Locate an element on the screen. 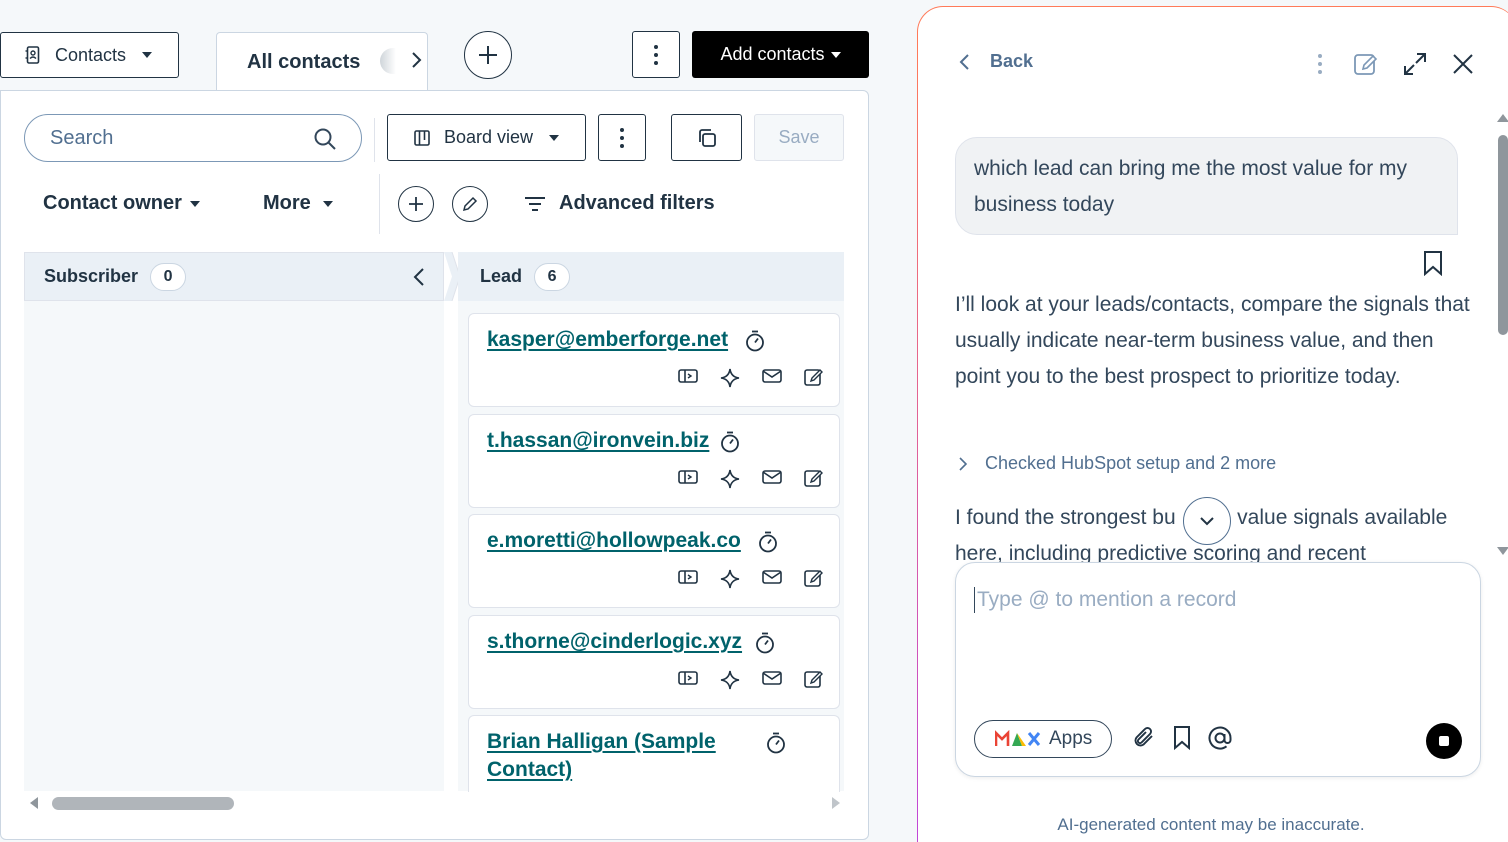 This screenshot has width=1508, height=842. copy-icon is located at coordinates (707, 137).